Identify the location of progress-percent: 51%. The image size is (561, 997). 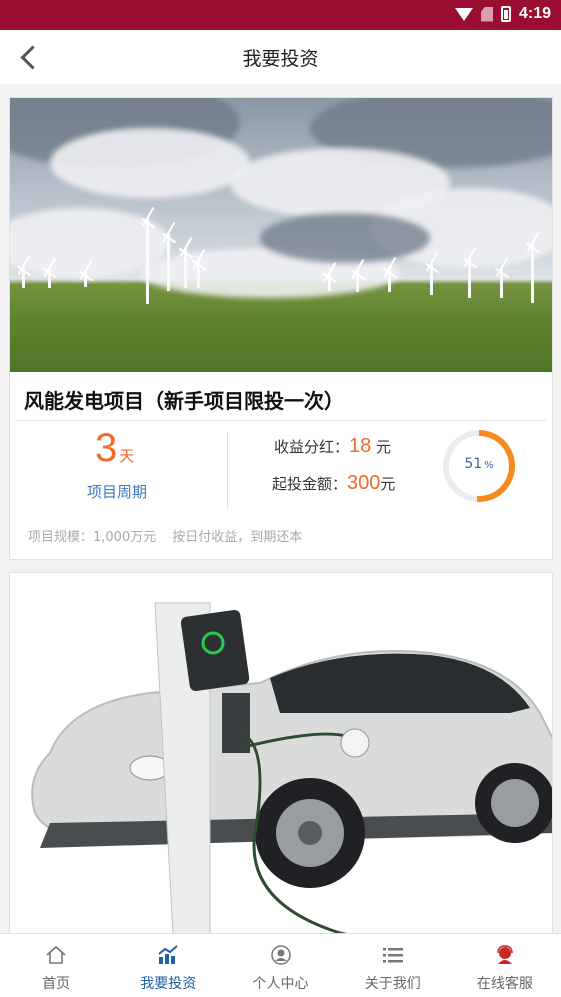
(479, 464).